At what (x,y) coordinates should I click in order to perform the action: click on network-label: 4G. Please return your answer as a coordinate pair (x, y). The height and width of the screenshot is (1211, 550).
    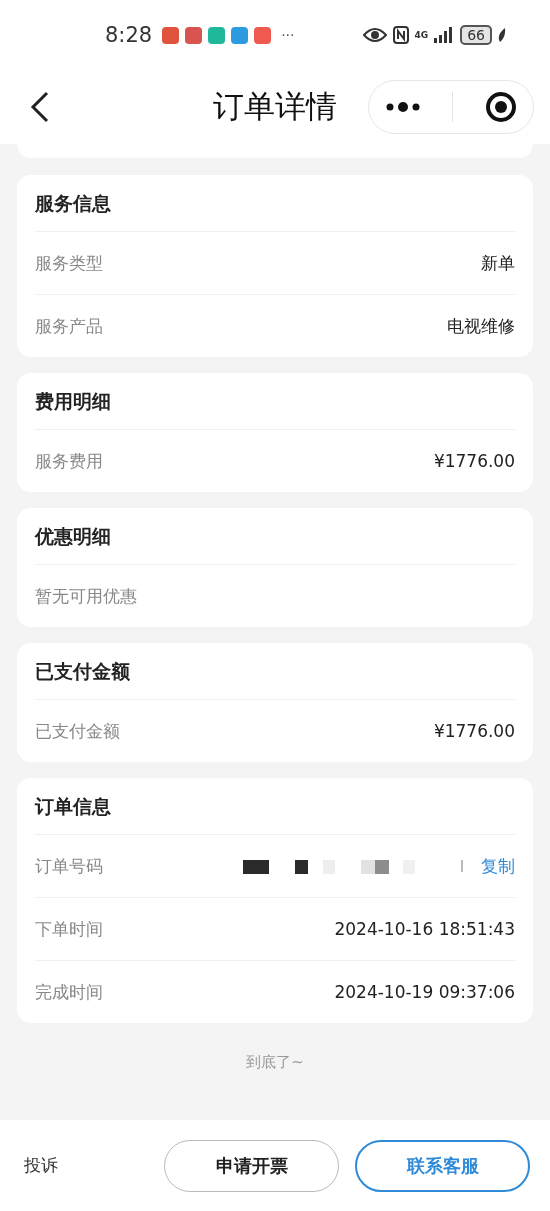
    Looking at the image, I should click on (421, 35).